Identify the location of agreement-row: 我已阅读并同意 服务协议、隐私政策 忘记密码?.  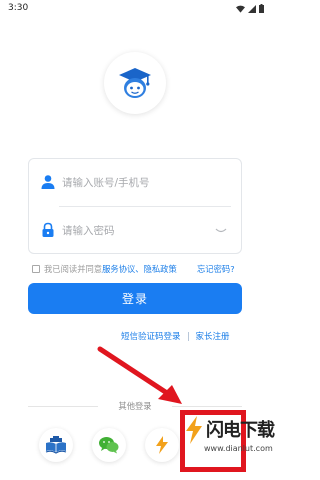
(133, 269).